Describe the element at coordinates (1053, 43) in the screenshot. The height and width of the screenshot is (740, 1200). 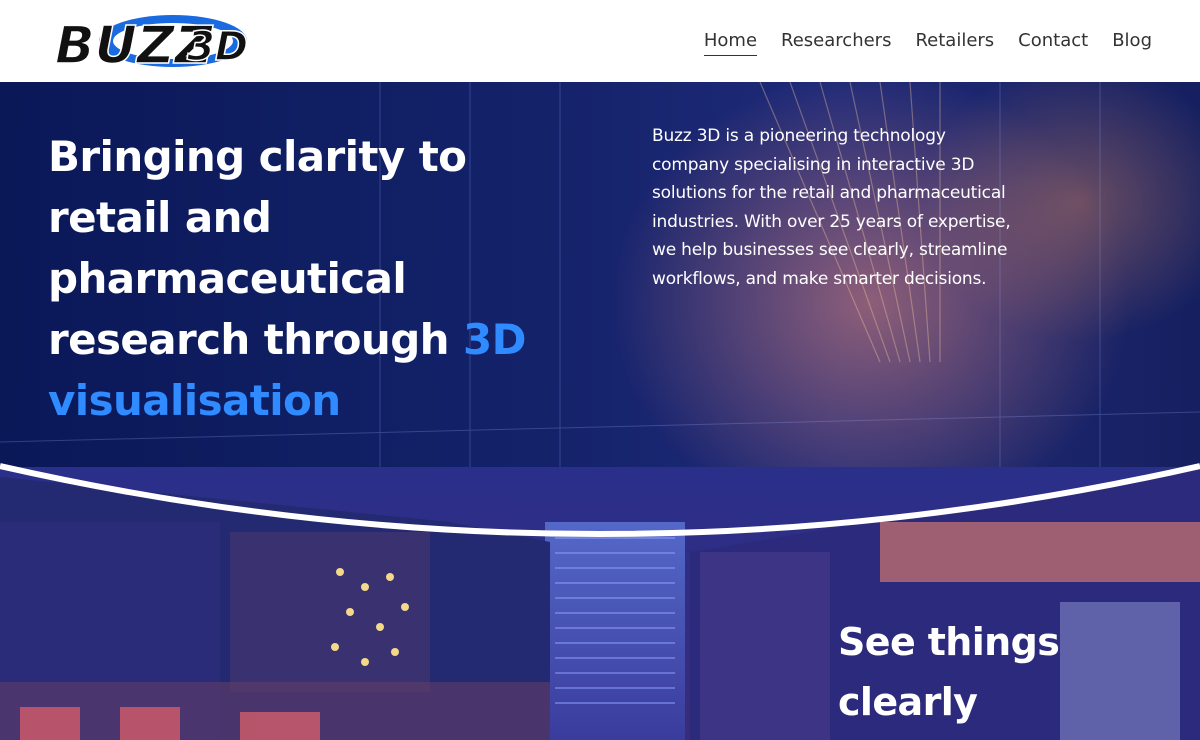
I see `nav-contact: Contact` at that location.